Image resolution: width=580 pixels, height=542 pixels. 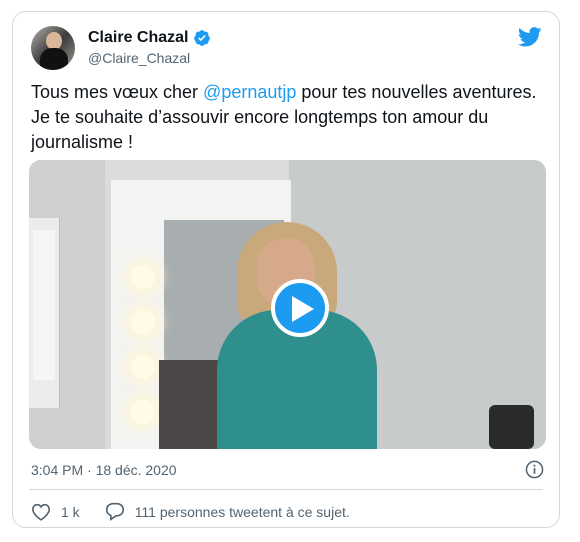 I want to click on reply-button: 111 personnes tweetent à ce sujet., so click(x=227, y=511).